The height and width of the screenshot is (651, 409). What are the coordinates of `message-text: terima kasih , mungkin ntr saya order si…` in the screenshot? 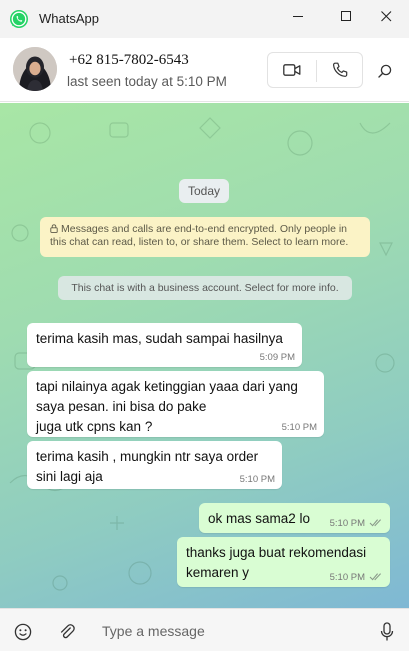 It's located at (147, 466).